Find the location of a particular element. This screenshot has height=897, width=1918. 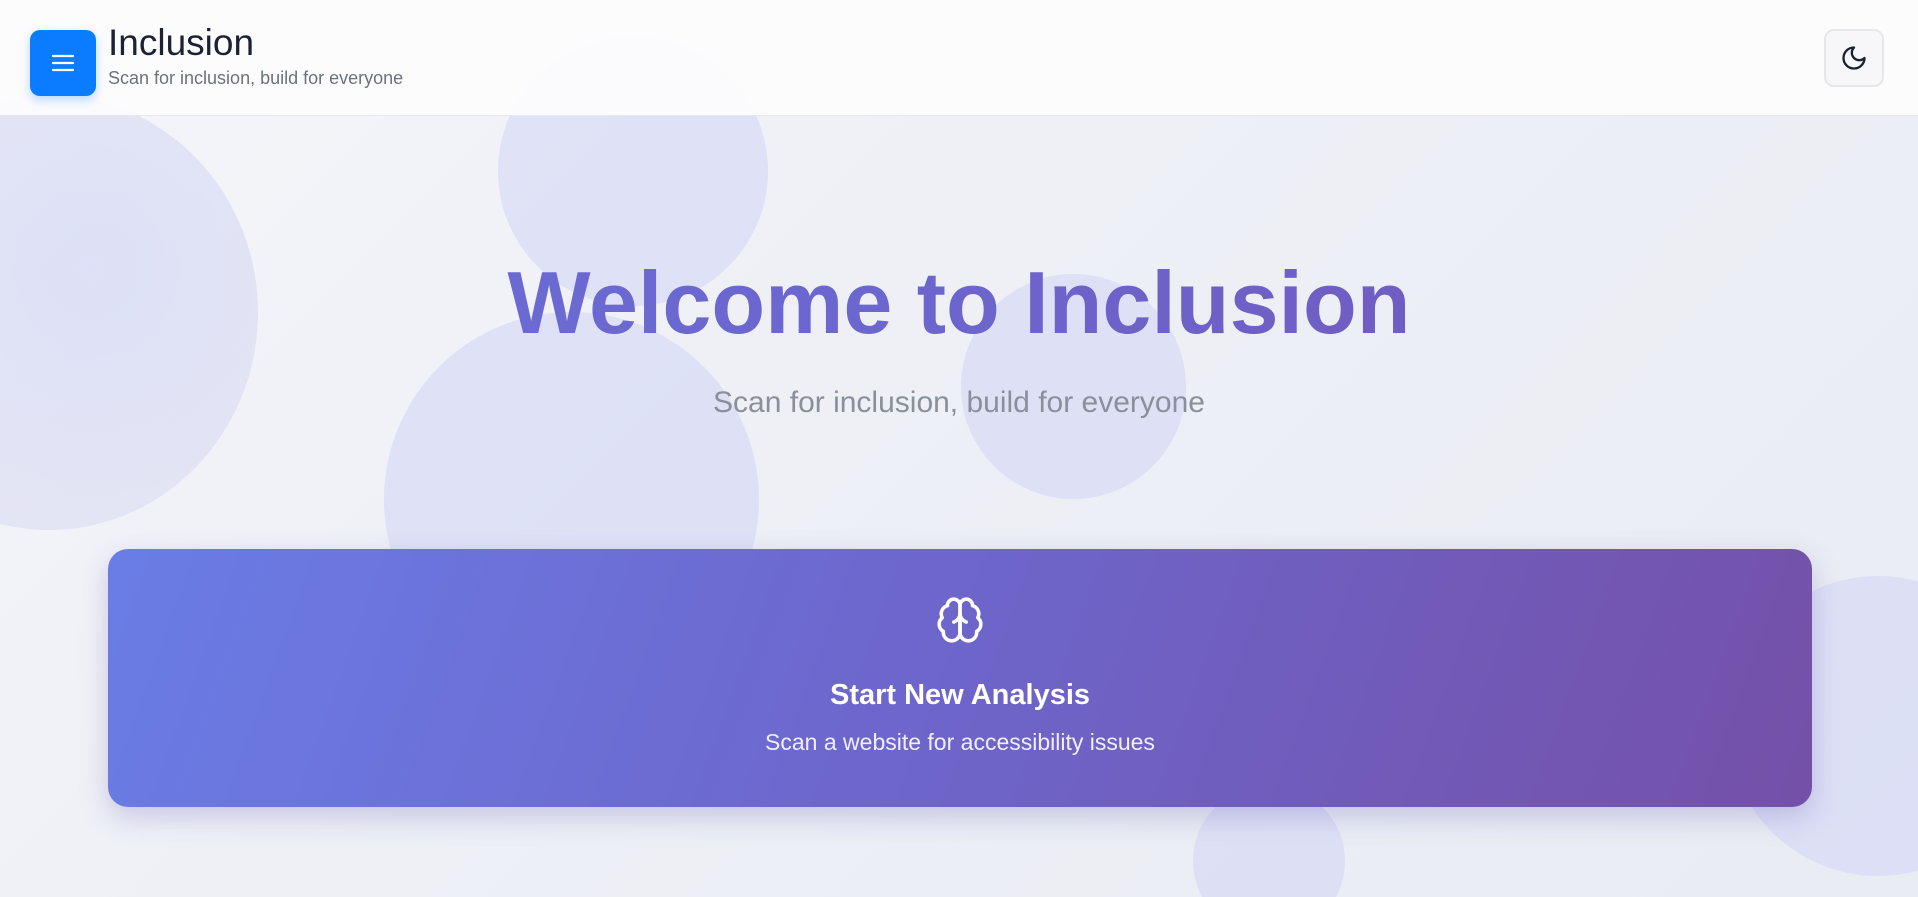

brain-icon is located at coordinates (960, 620).